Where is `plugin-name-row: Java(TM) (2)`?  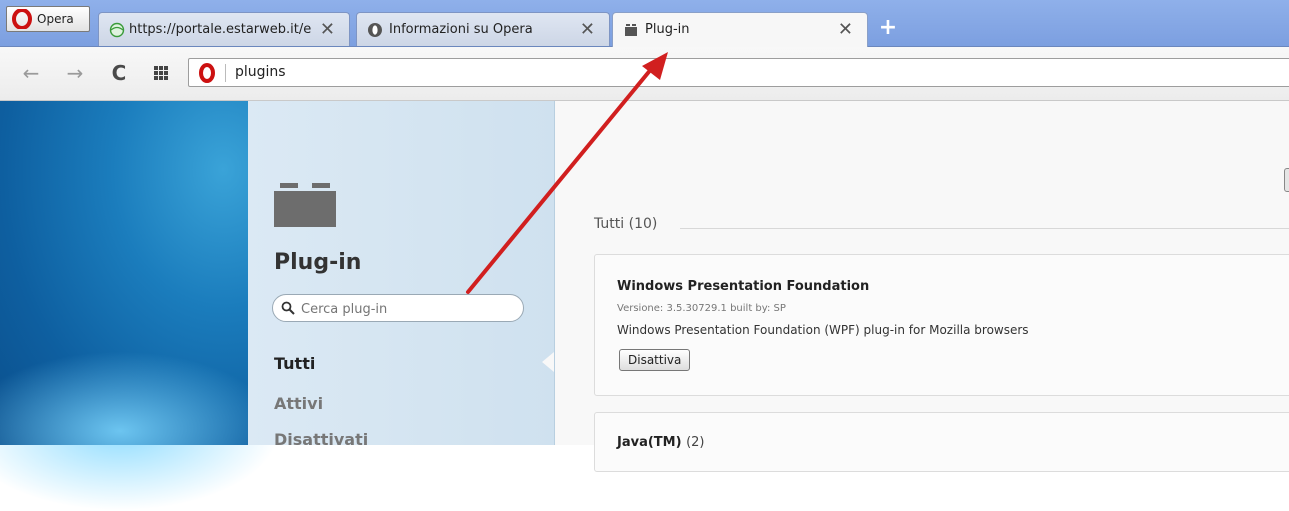
plugin-name-row: Java(TM) (2) is located at coordinates (661, 442).